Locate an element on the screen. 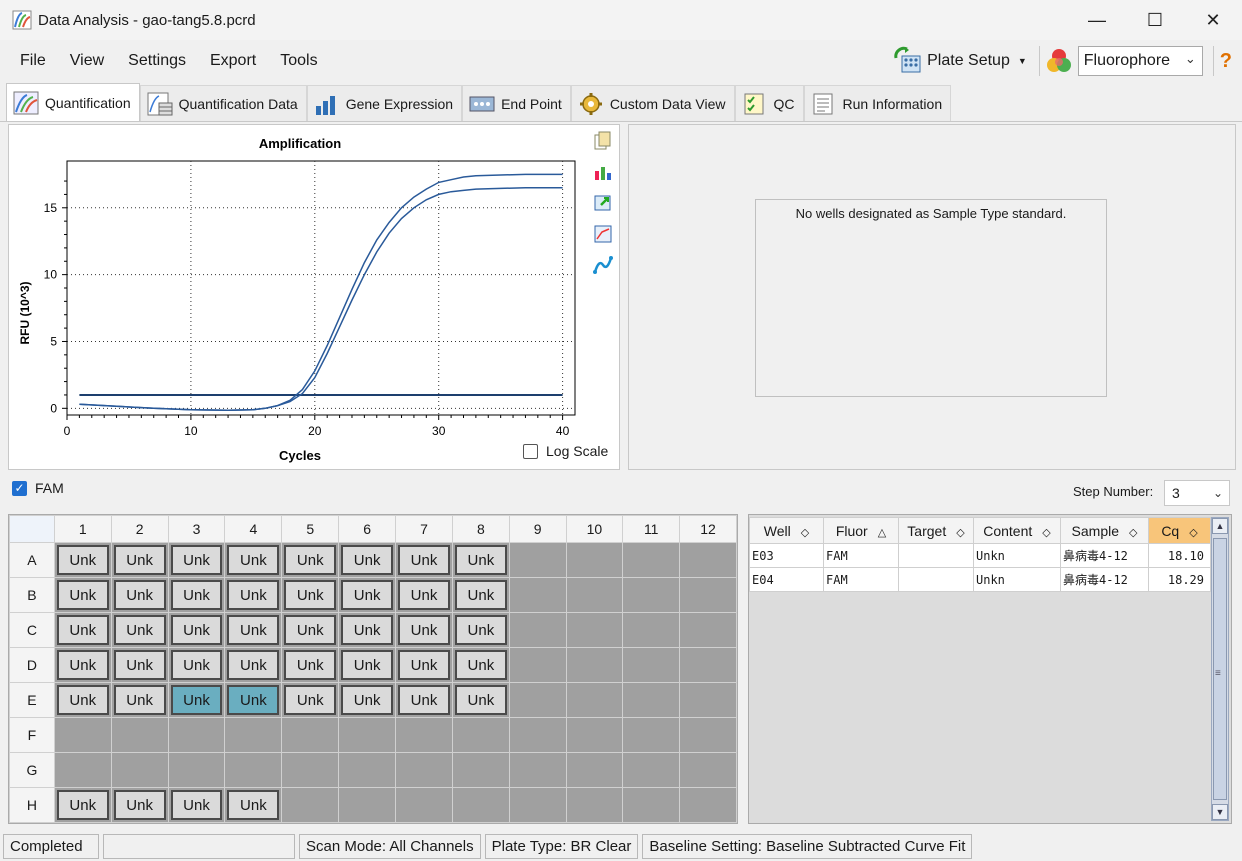 Image resolution: width=1242 pixels, height=861 pixels. menu-tools: Tools is located at coordinates (298, 61).